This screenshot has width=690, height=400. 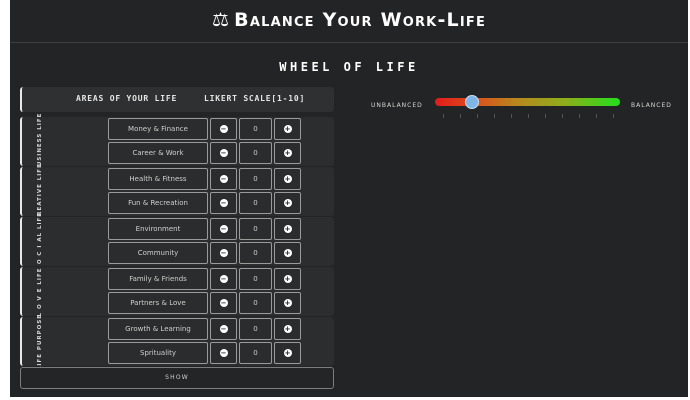 I want to click on app-title-text: Balance Your Work-Life, so click(x=360, y=20).